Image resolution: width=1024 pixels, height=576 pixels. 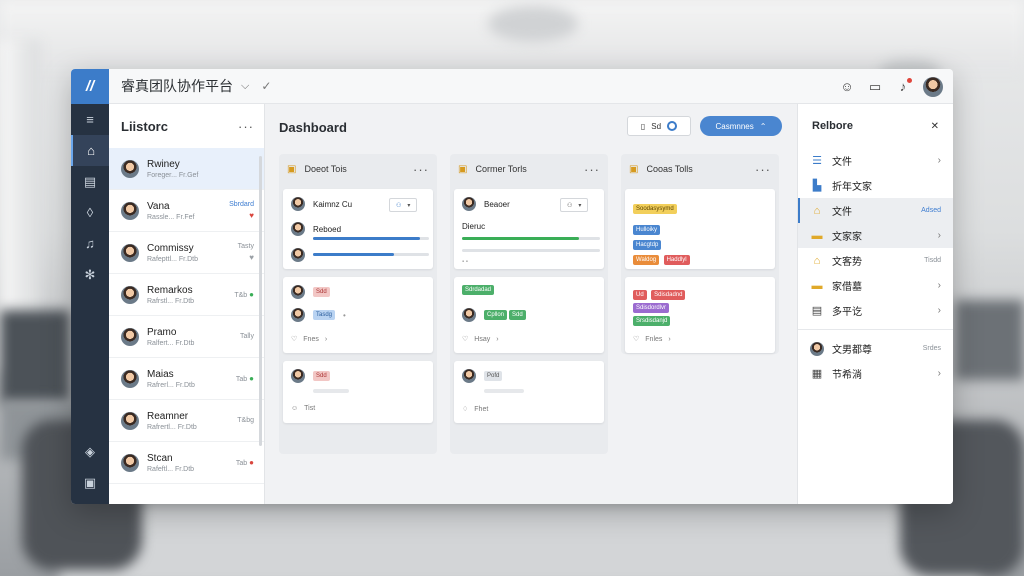 I want to click on document-icon: ▤, so click(x=90, y=181).